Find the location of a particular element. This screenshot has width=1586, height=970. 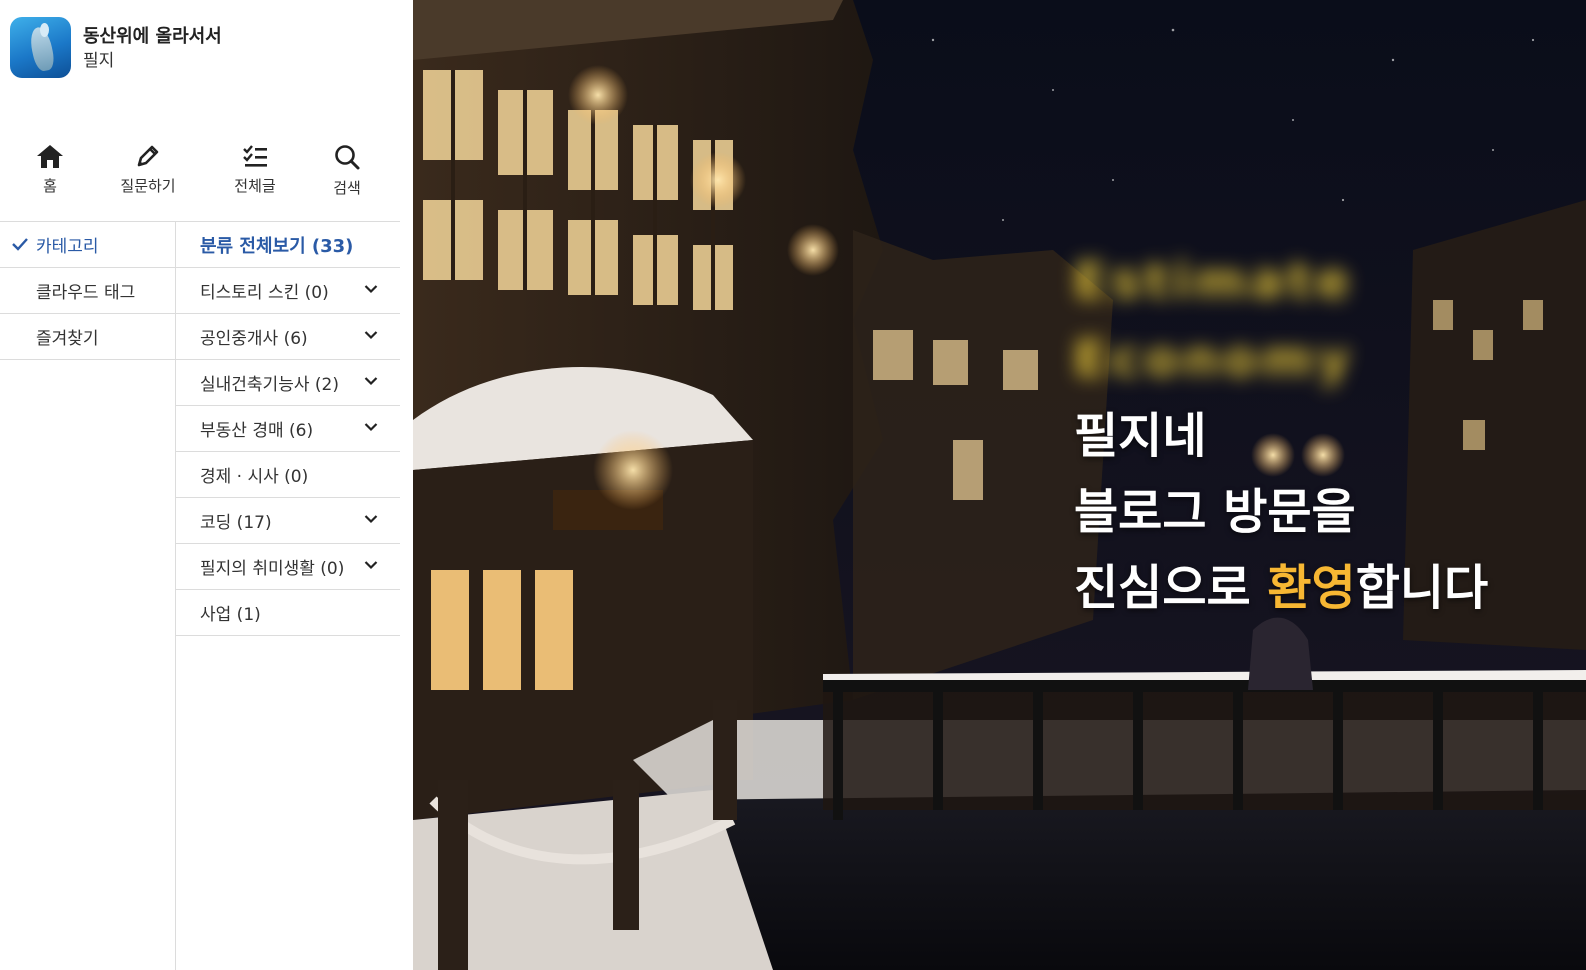

nav-home: 홈 is located at coordinates (50, 169).